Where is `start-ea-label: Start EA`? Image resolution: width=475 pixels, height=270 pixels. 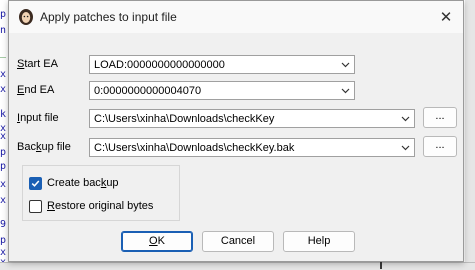
start-ea-label: Start EA is located at coordinates (37, 64).